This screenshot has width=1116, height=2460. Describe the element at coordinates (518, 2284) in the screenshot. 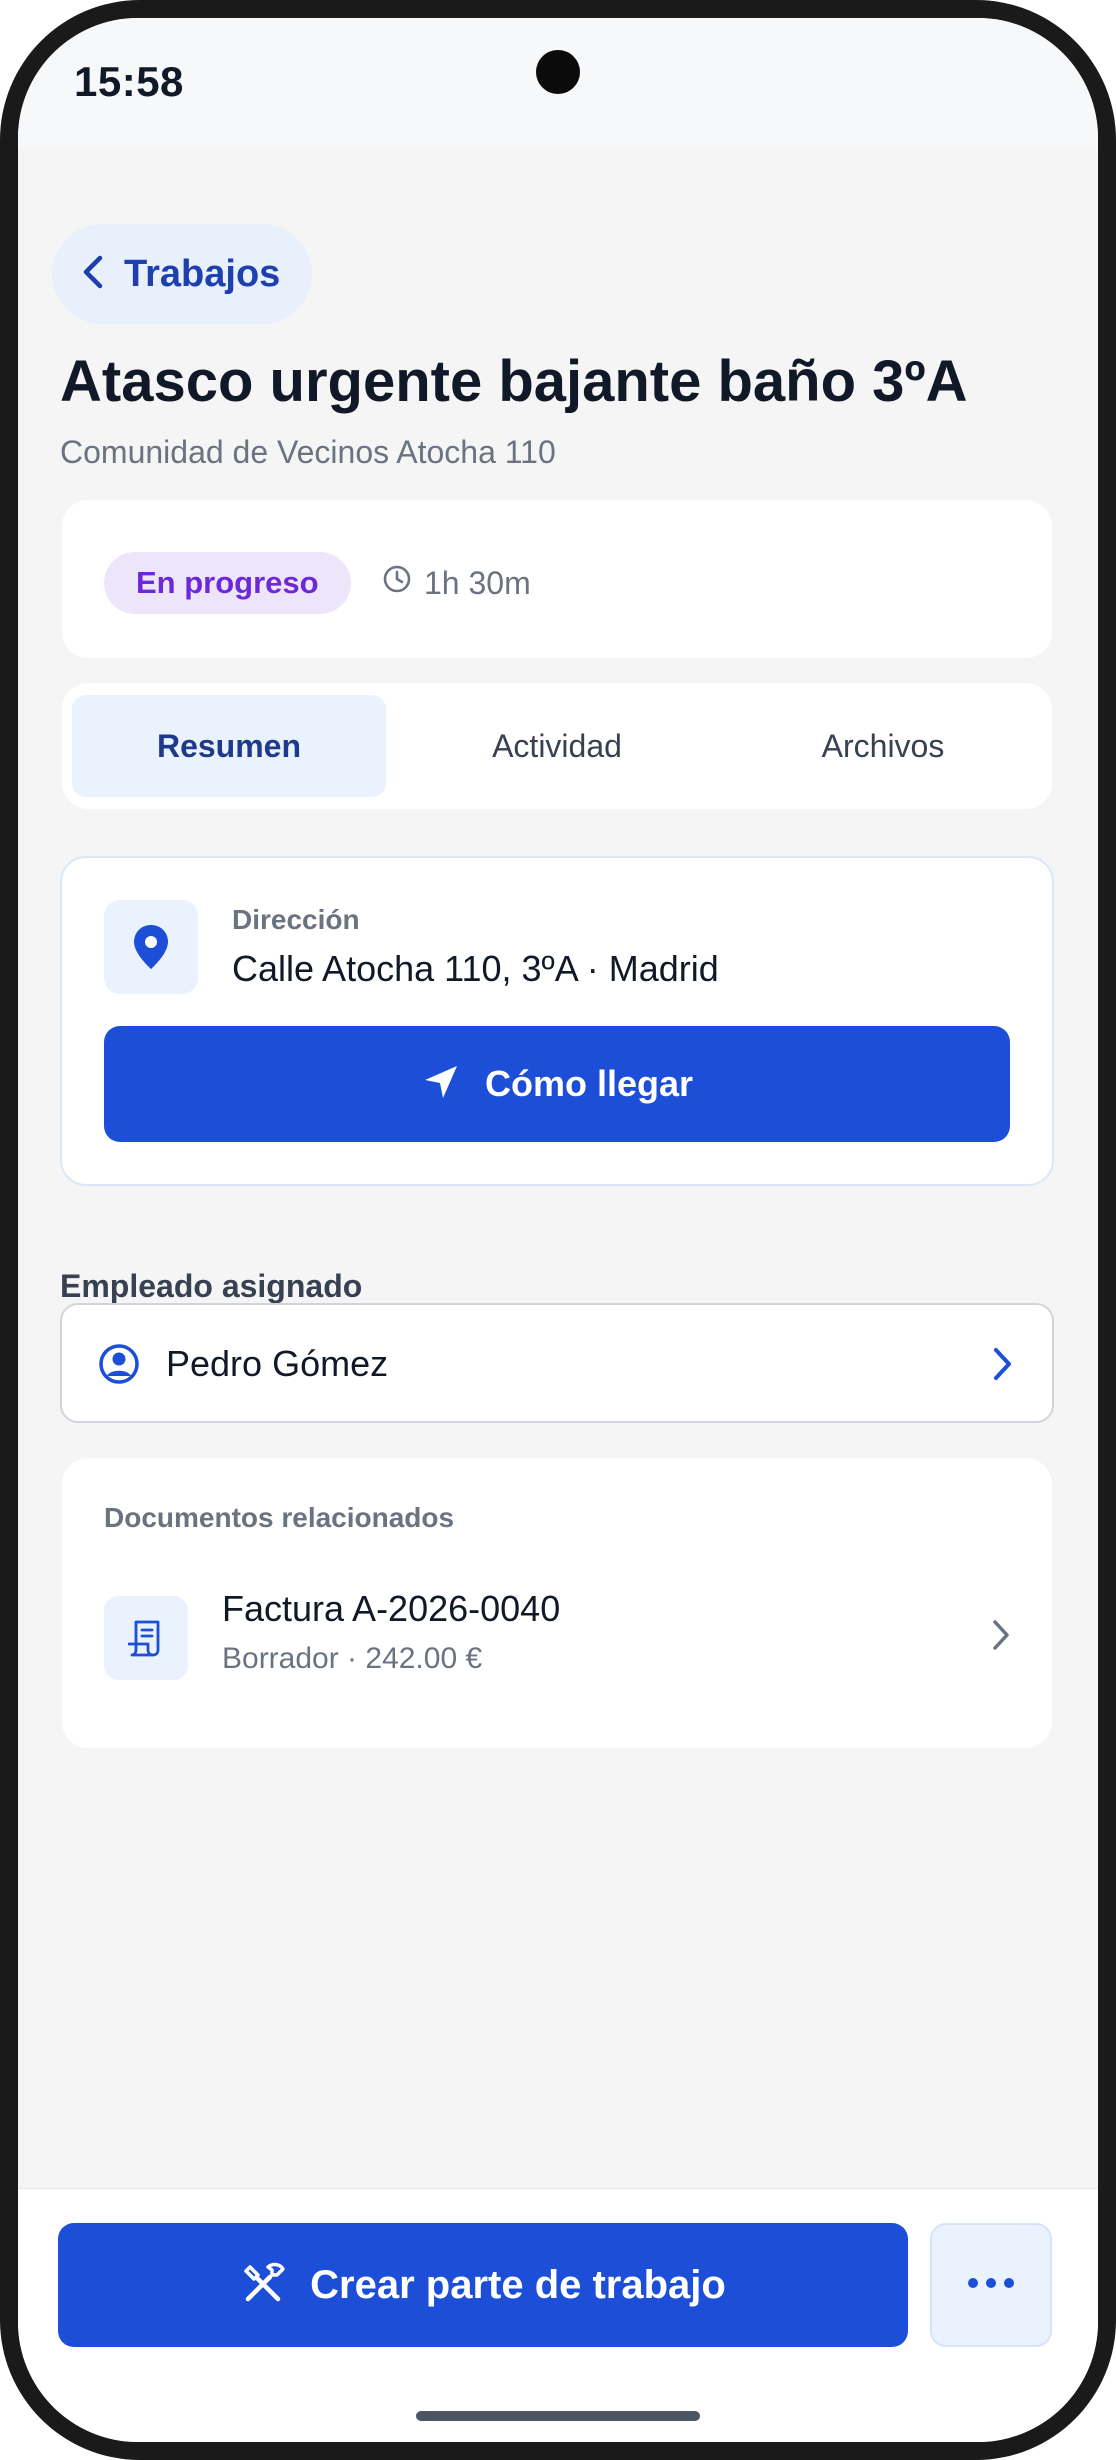

I see `create-work-report-label: Crear parte de trabajo` at that location.